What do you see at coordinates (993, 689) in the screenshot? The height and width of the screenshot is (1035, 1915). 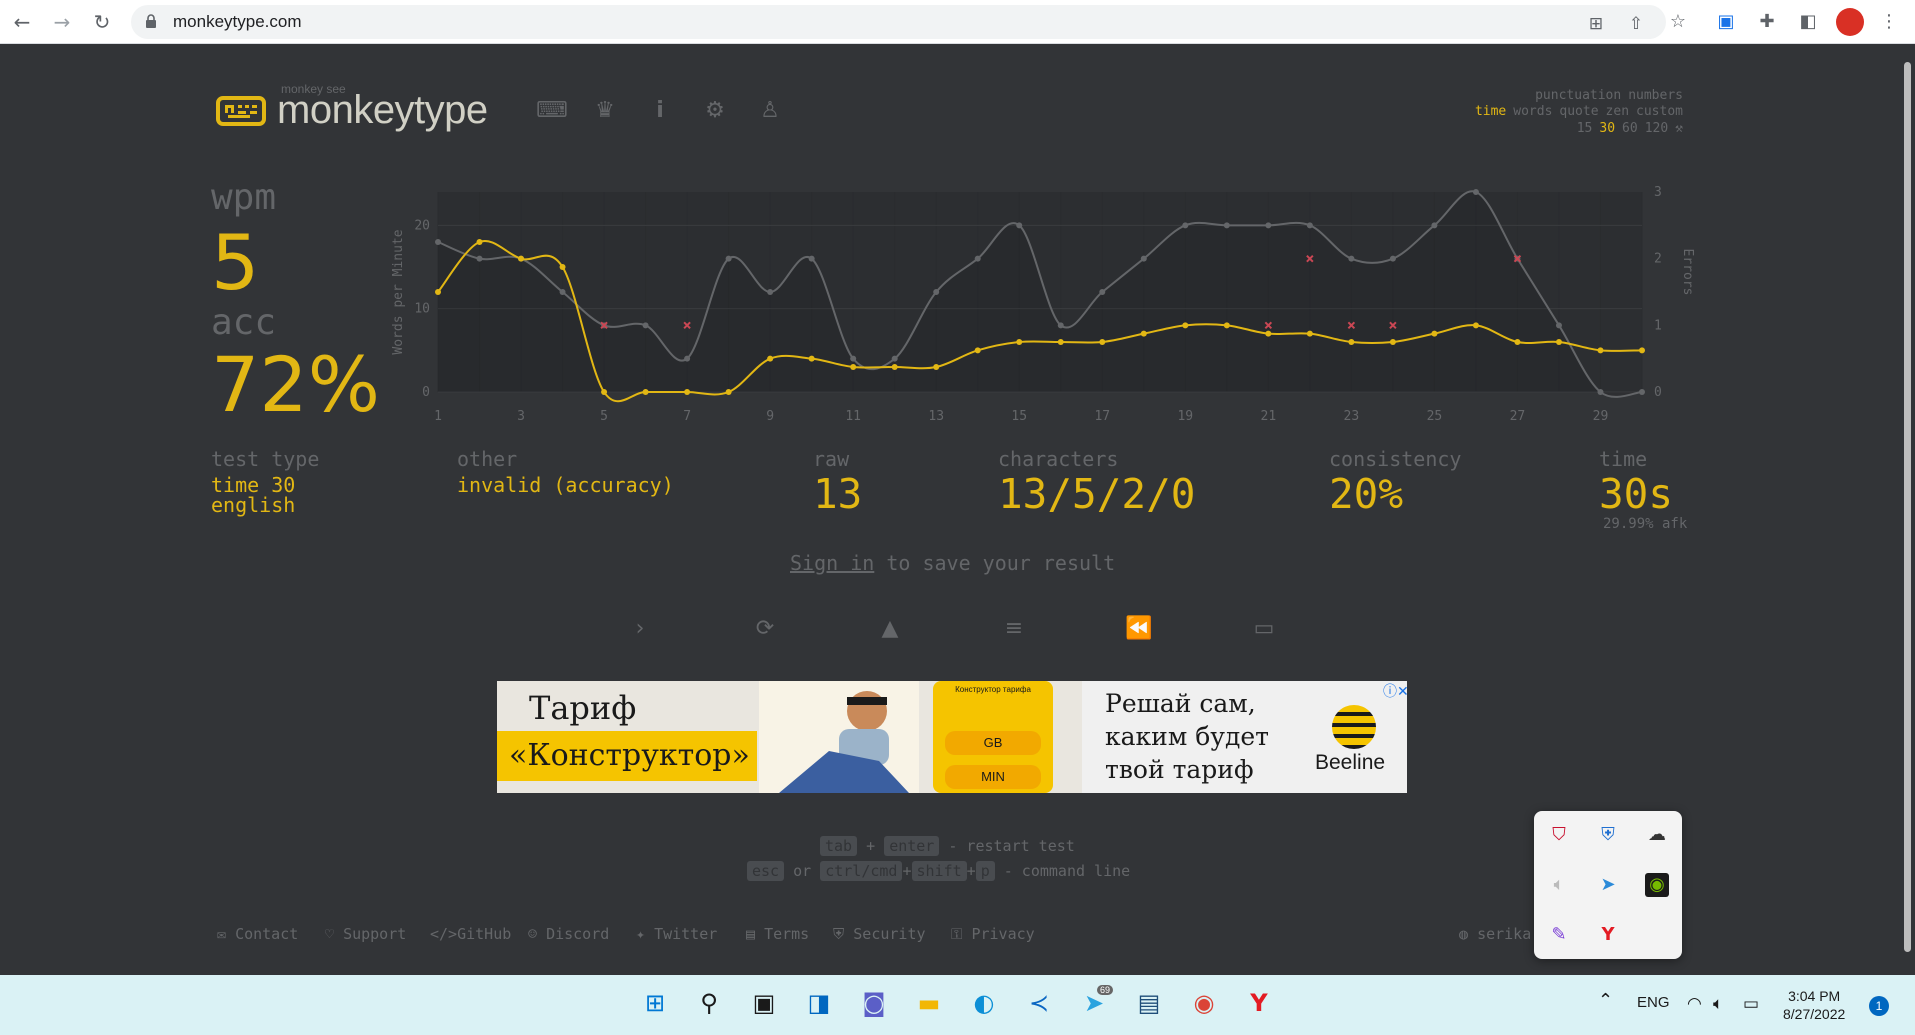 I see `ad-phone-header: Конструктор тарифа` at bounding box center [993, 689].